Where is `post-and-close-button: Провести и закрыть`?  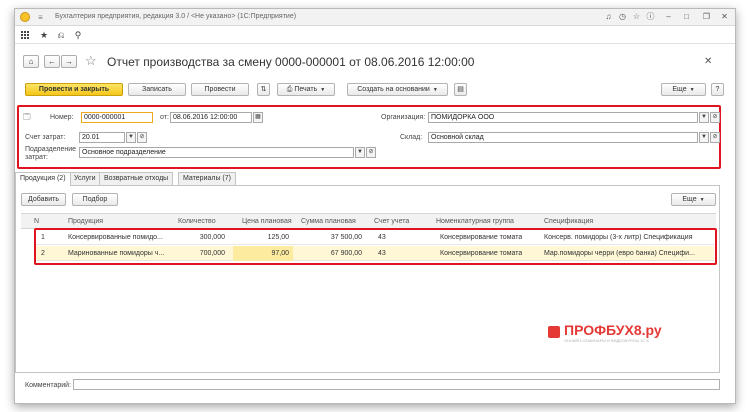
post-and-close-button: Провести и закрыть is located at coordinates (74, 89).